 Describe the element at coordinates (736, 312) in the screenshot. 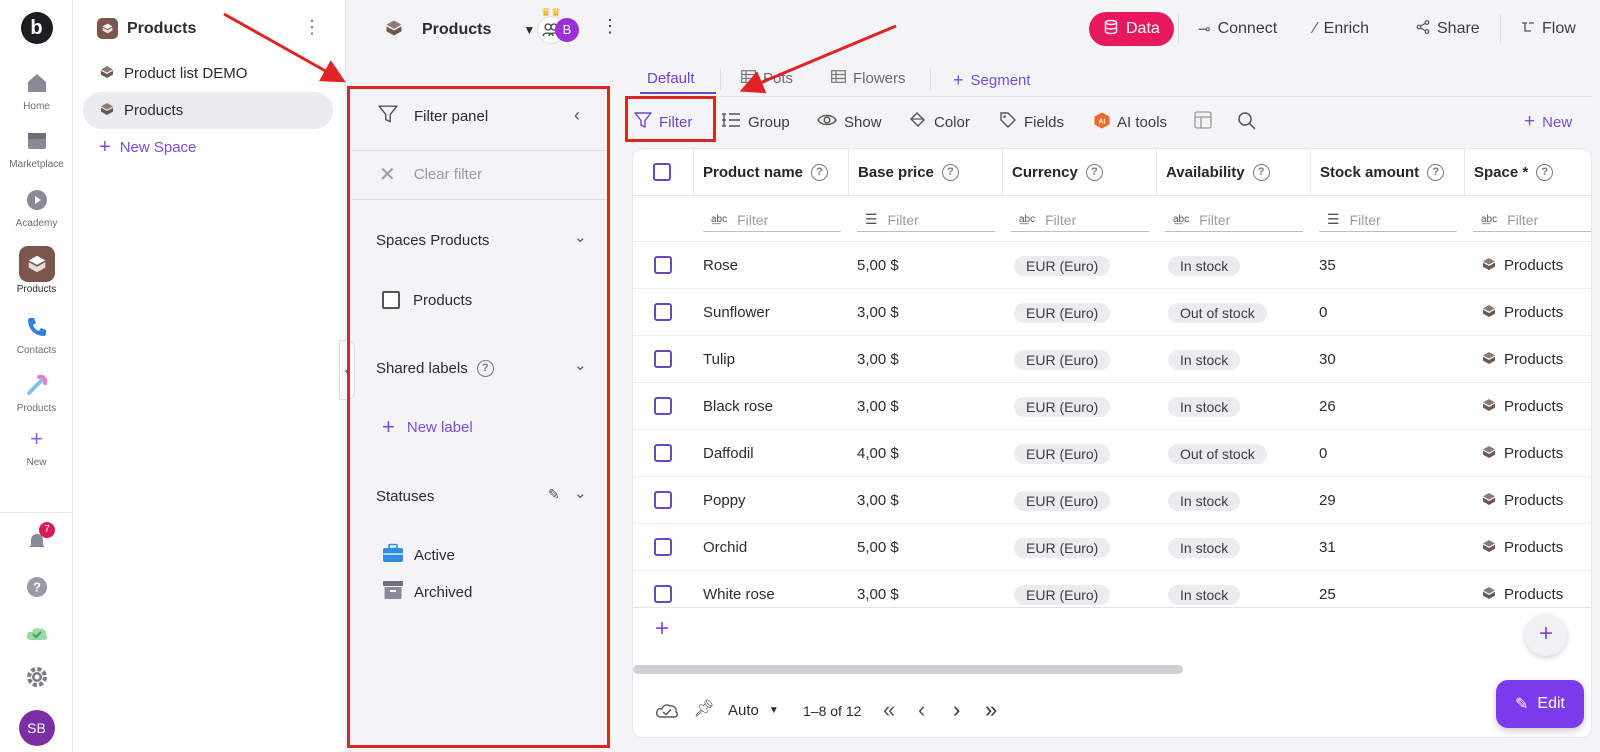

I see `cell-product-name: Sunflower` at that location.